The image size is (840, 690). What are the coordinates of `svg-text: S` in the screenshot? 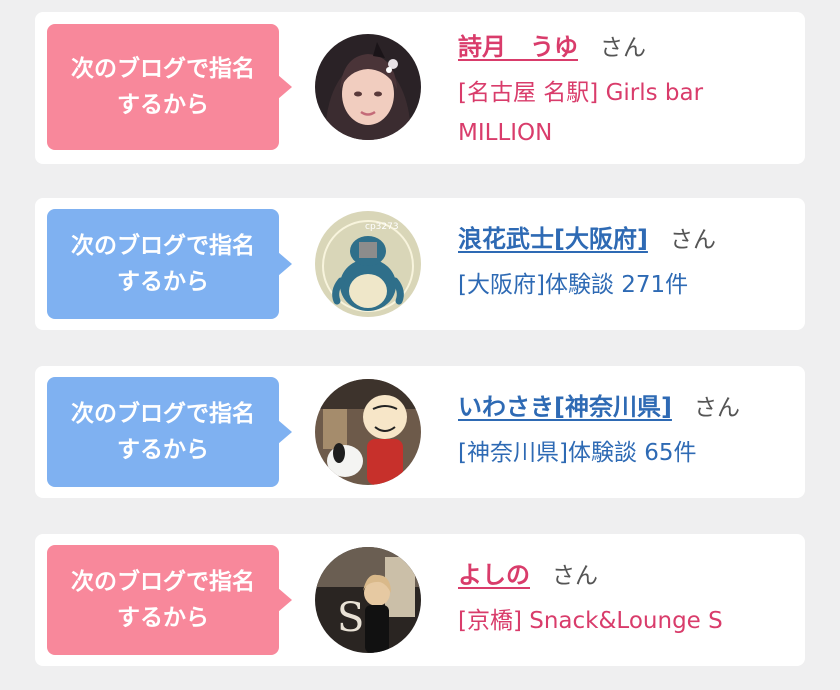 It's located at (350, 618).